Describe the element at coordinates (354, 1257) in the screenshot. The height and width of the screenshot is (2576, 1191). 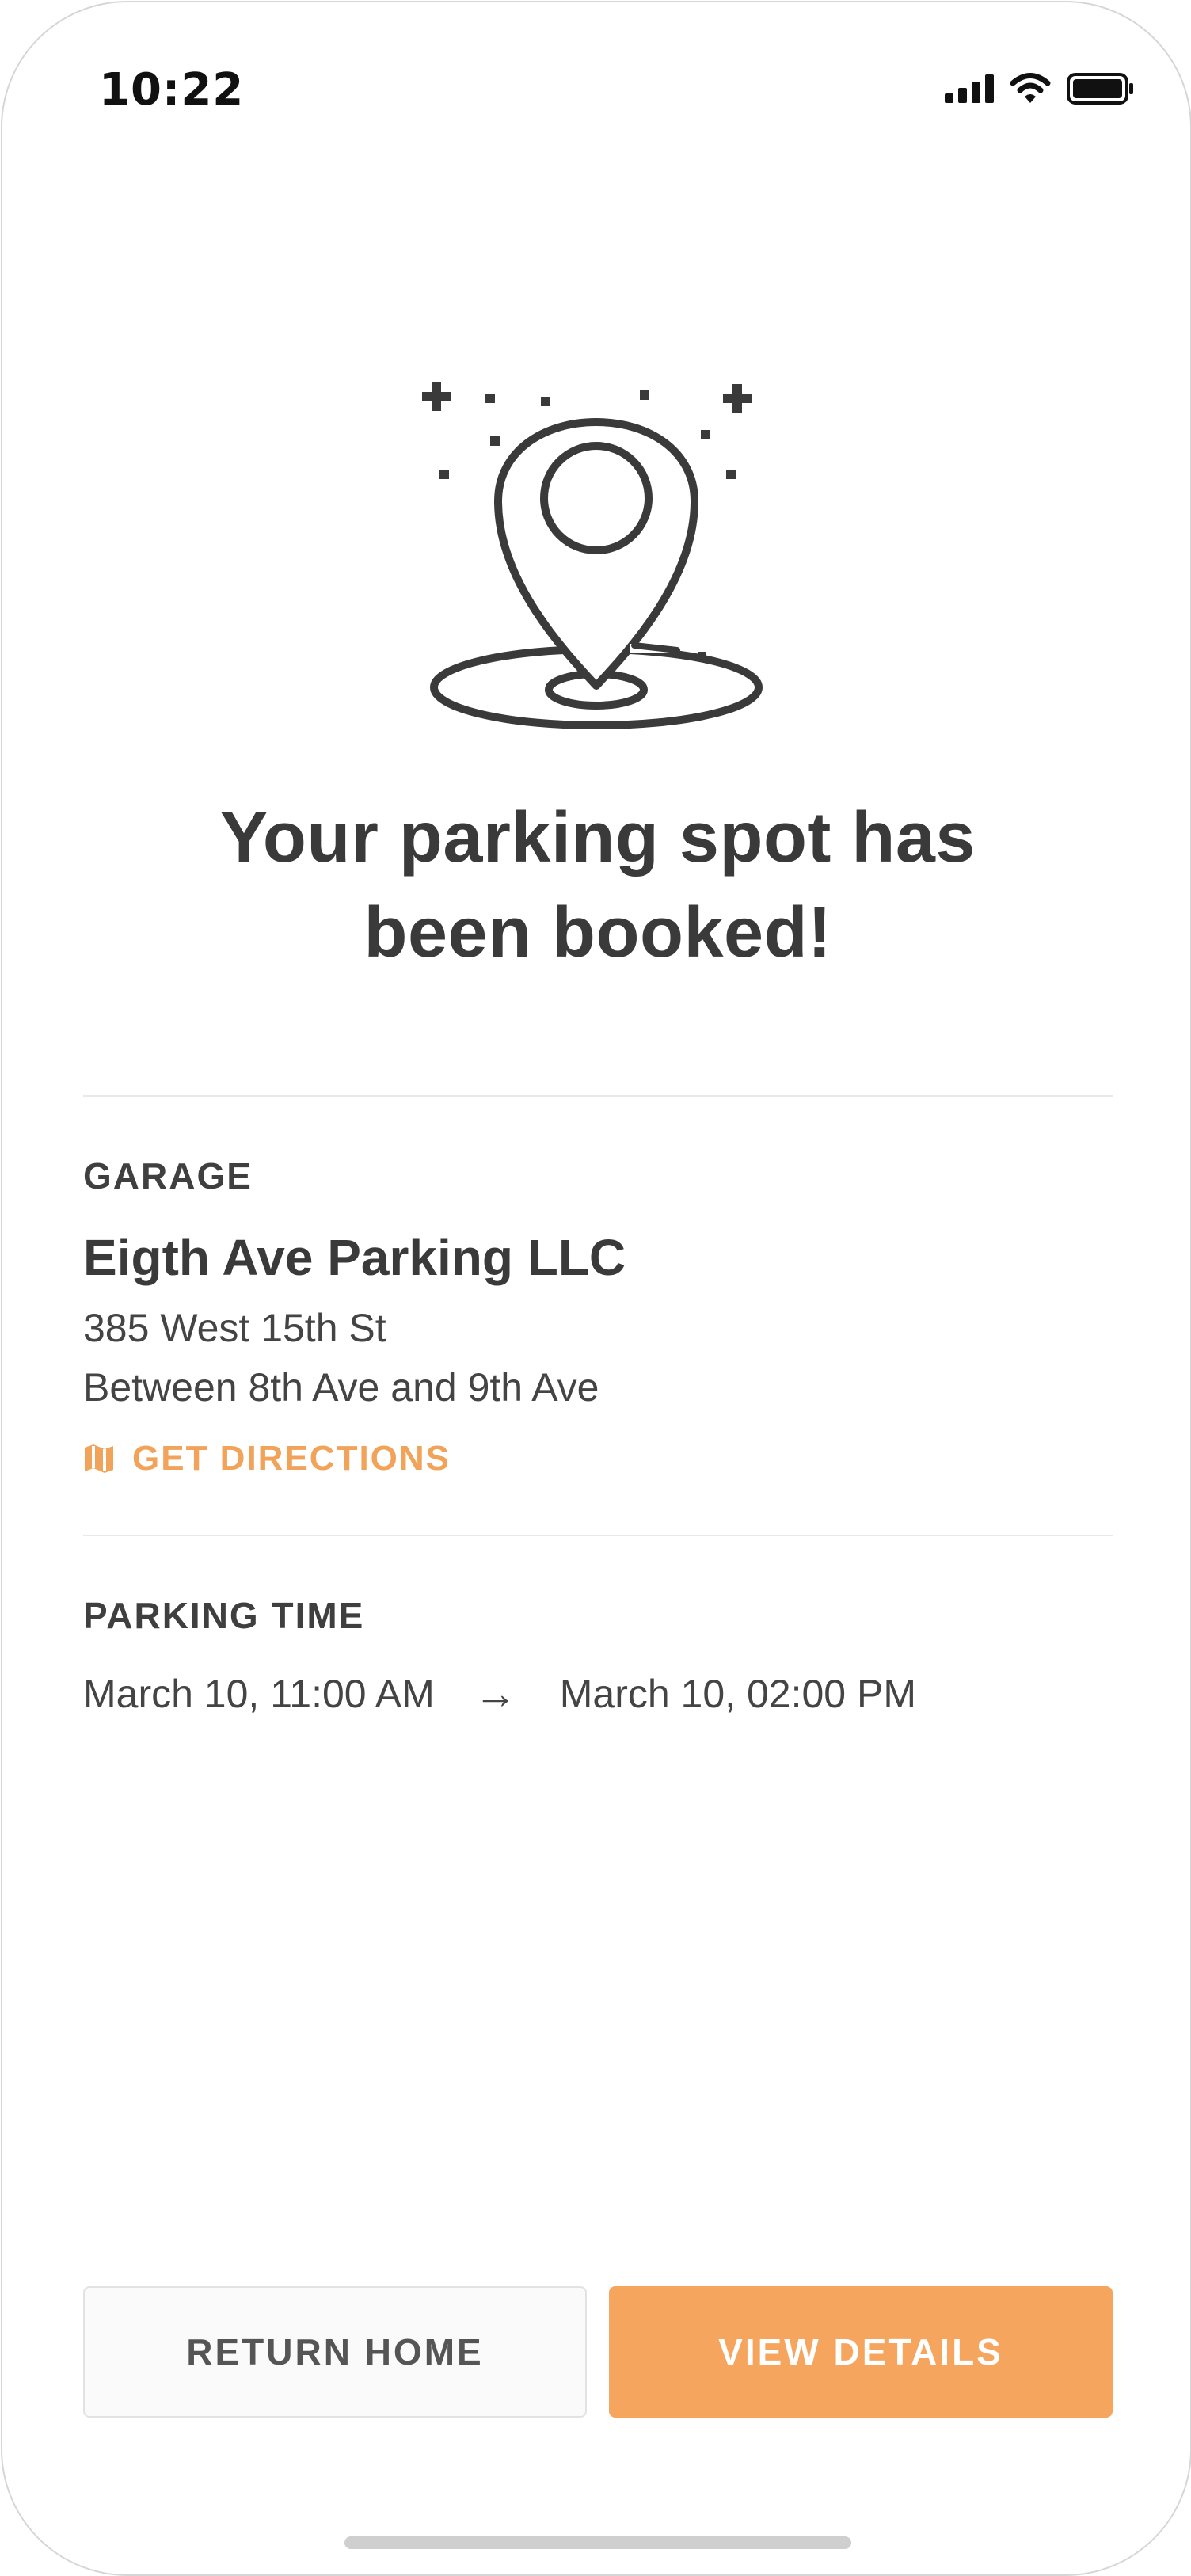
I see `garage-name: Eigth Ave Parking LLC` at that location.